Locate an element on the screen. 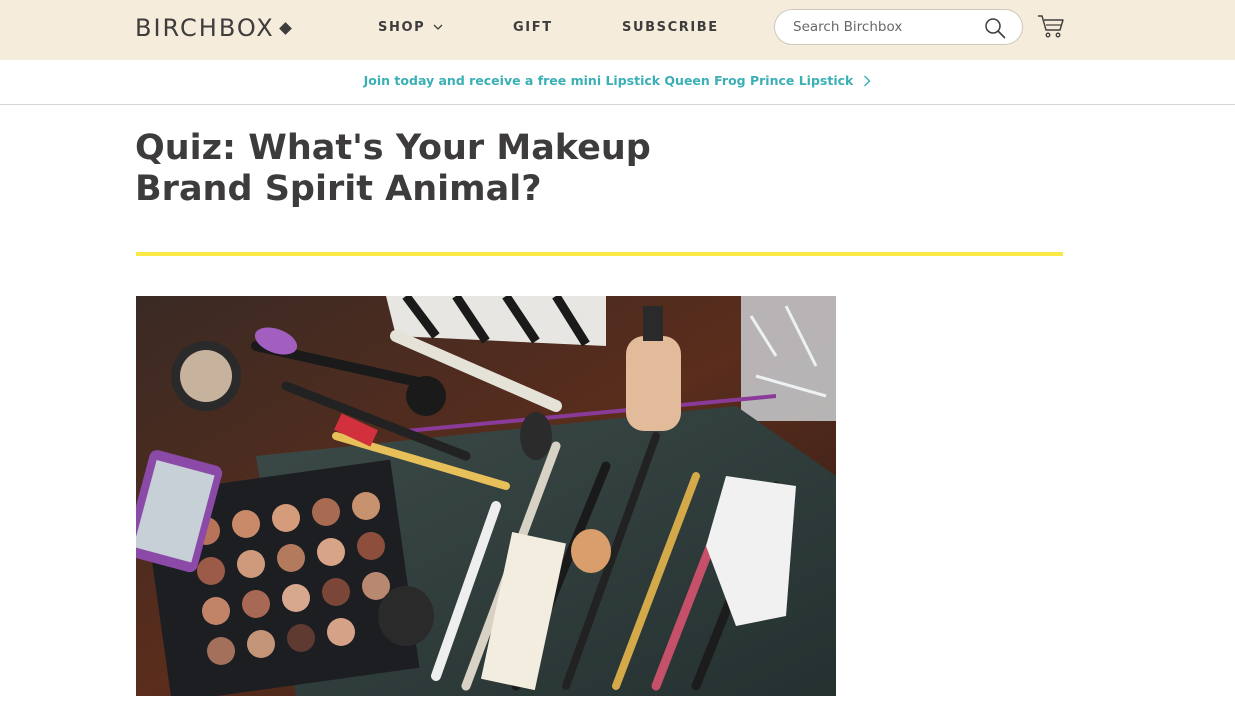 The height and width of the screenshot is (715, 1235). logo-diamond-icon is located at coordinates (285, 28).